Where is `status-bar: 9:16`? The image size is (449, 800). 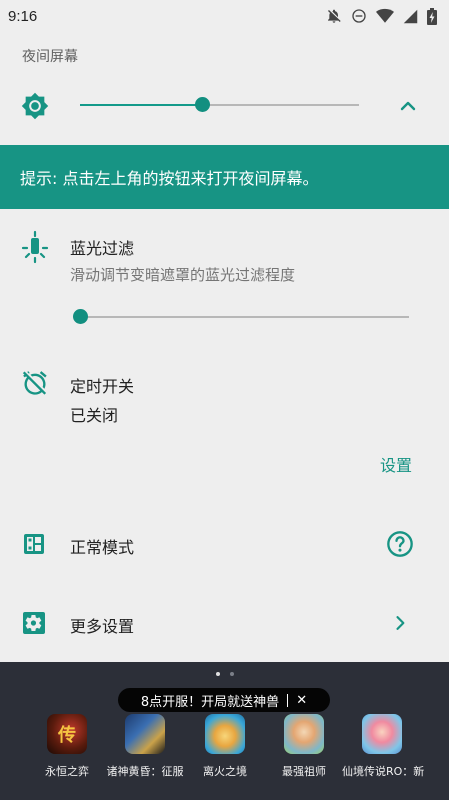
status-bar: 9:16 is located at coordinates (224, 16).